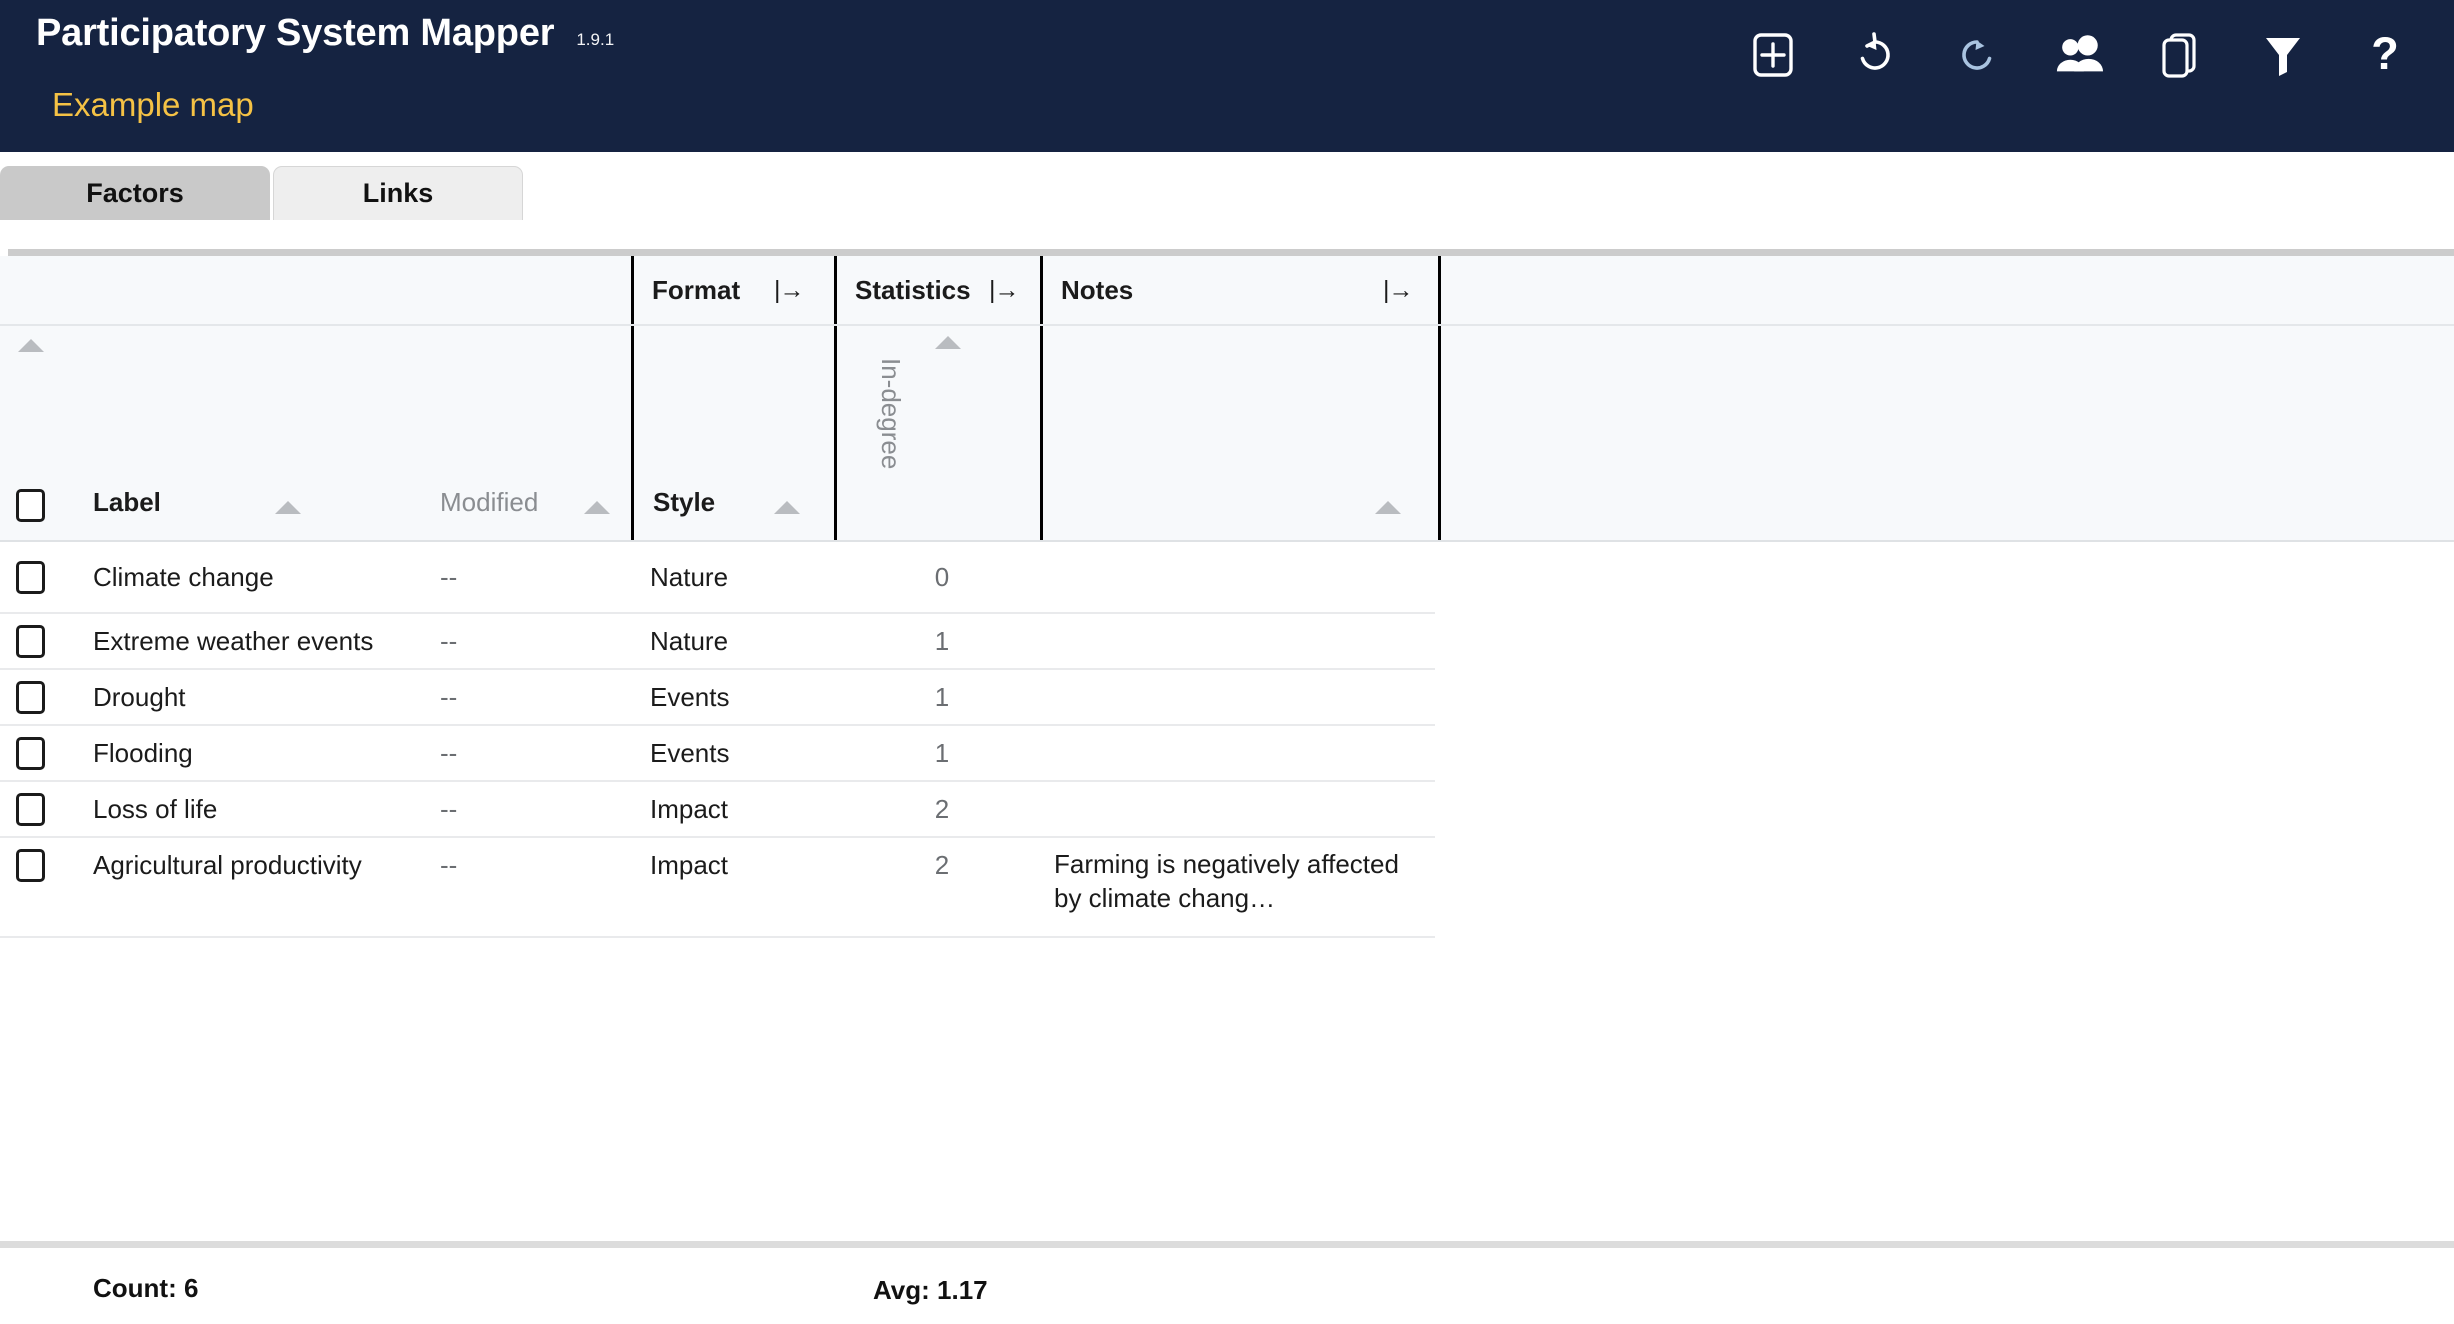  Describe the element at coordinates (155, 809) in the screenshot. I see `cell-label: Loss of life` at that location.